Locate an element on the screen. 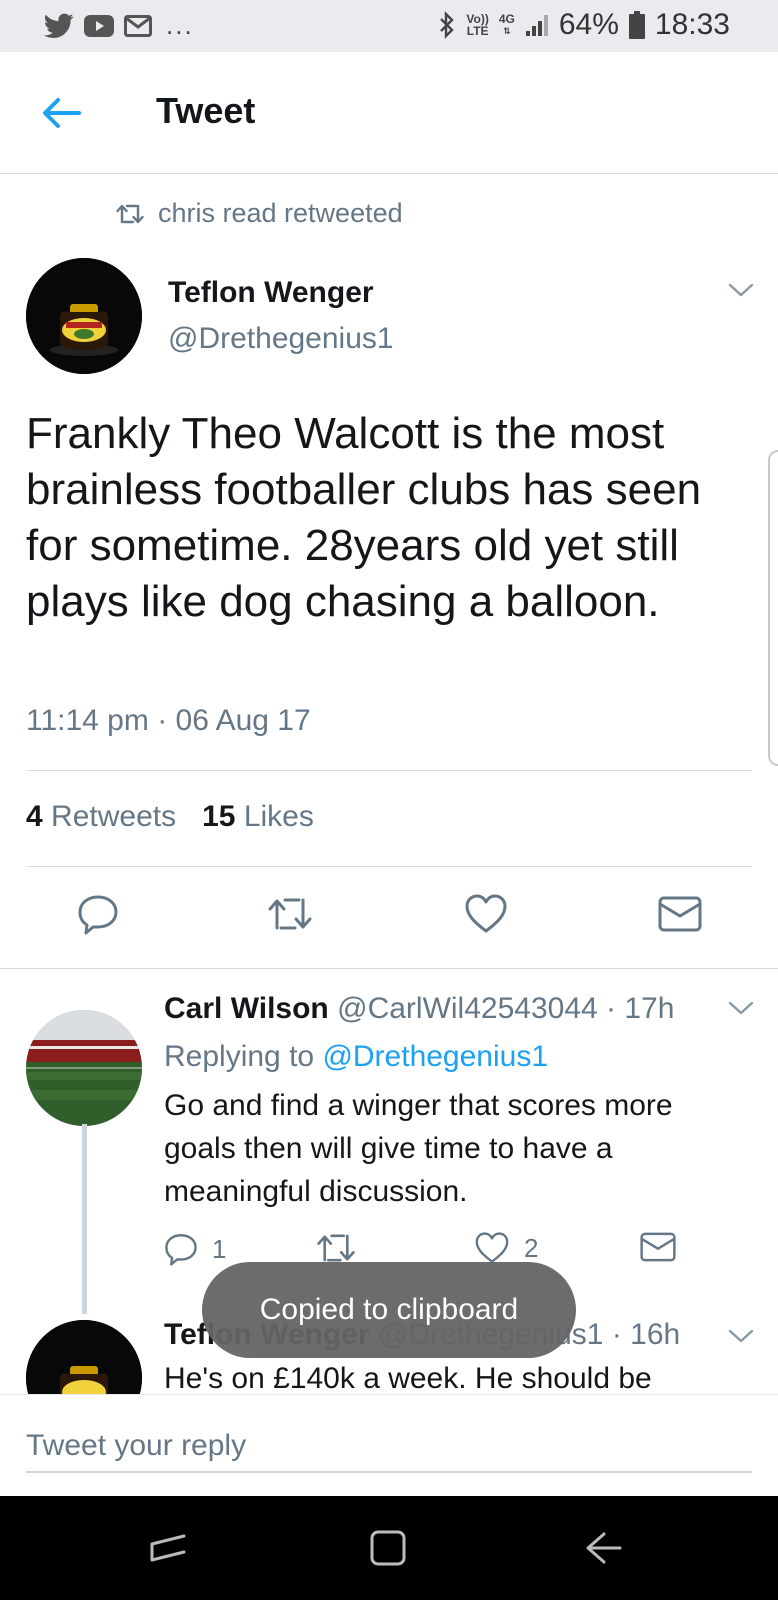 The image size is (778, 1600). retweet-context-text: chris read retweeted is located at coordinates (280, 213).